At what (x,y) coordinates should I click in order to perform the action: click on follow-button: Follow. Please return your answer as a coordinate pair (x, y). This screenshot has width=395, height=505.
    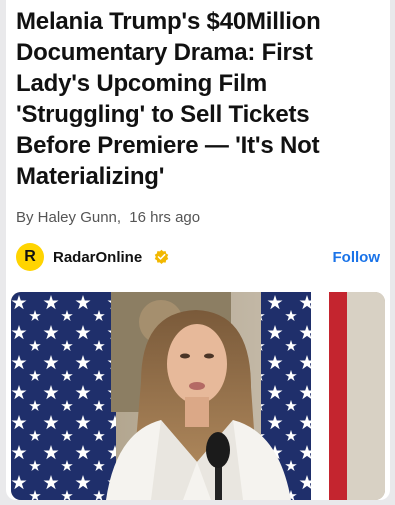
    Looking at the image, I should click on (357, 257).